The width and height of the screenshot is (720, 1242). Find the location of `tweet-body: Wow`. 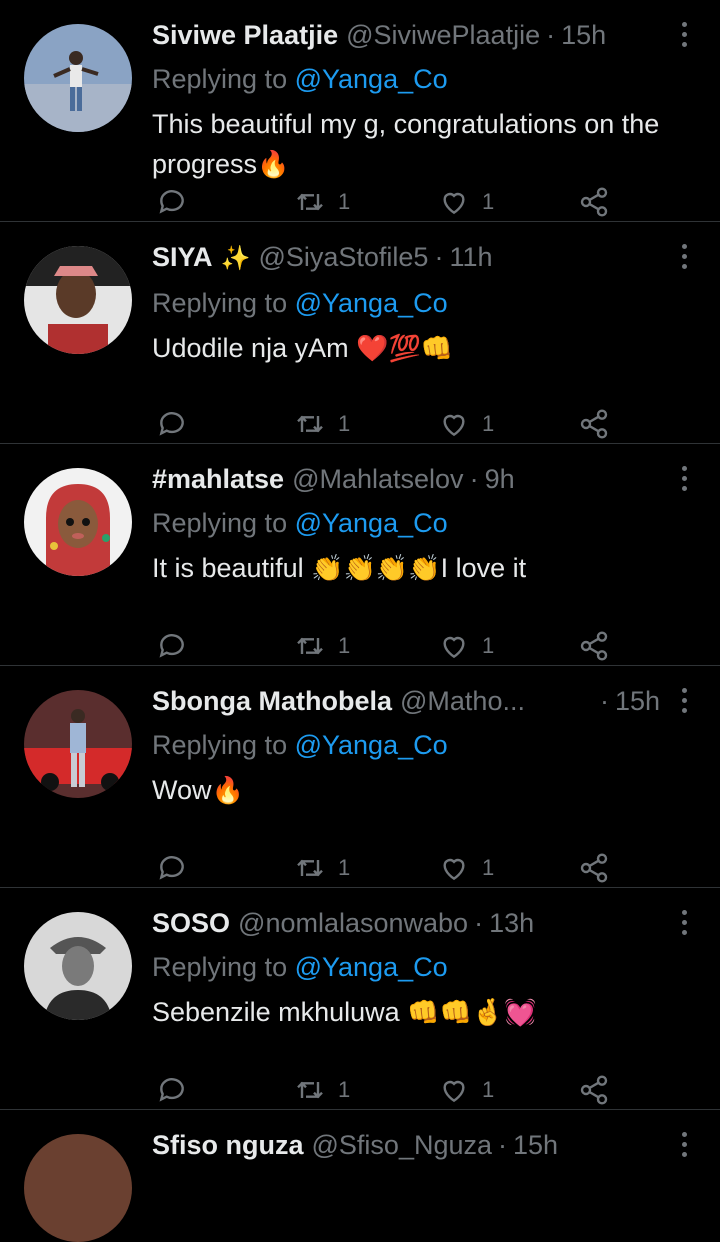

tweet-body: Wow is located at coordinates (182, 790).